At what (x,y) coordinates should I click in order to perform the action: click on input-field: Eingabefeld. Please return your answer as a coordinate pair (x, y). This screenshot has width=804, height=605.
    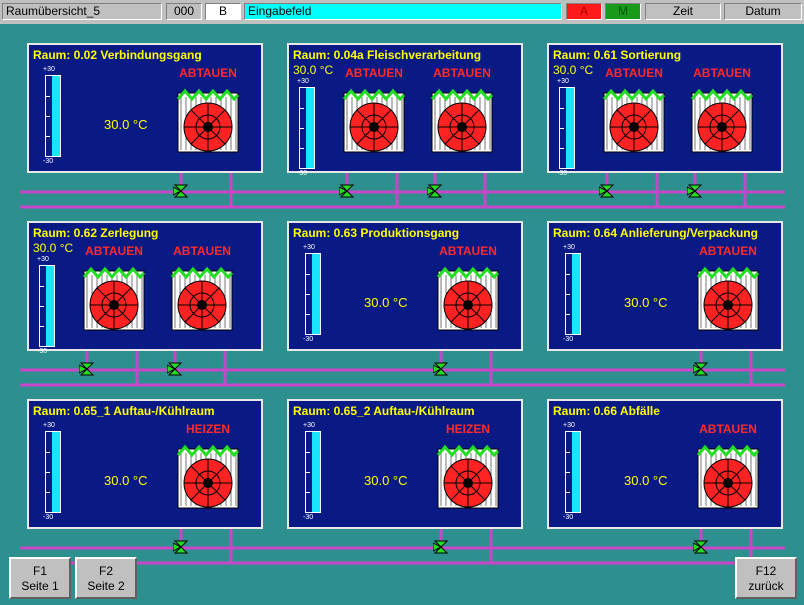
    Looking at the image, I should click on (403, 11).